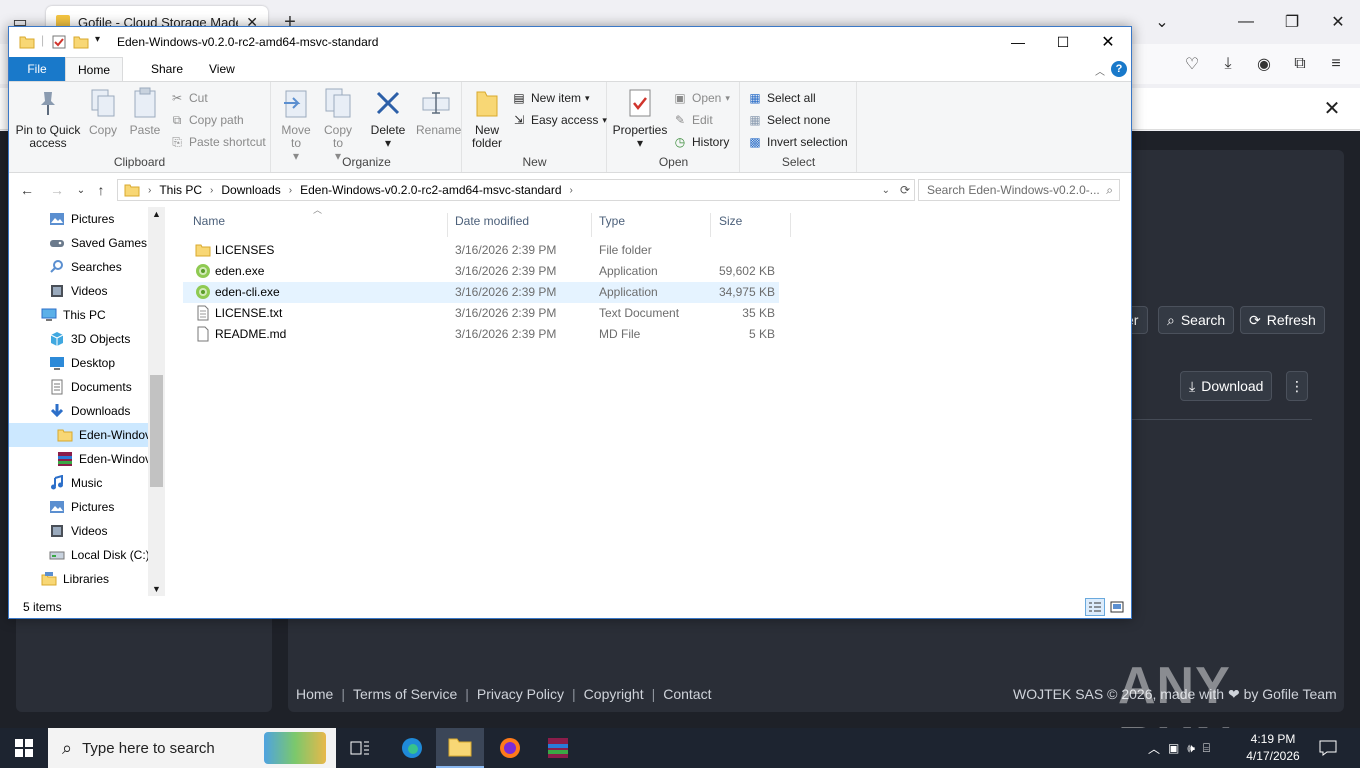 The width and height of the screenshot is (1360, 768). Describe the element at coordinates (206, 120) in the screenshot. I see `copy-path-button: ⧉ Copy path` at that location.